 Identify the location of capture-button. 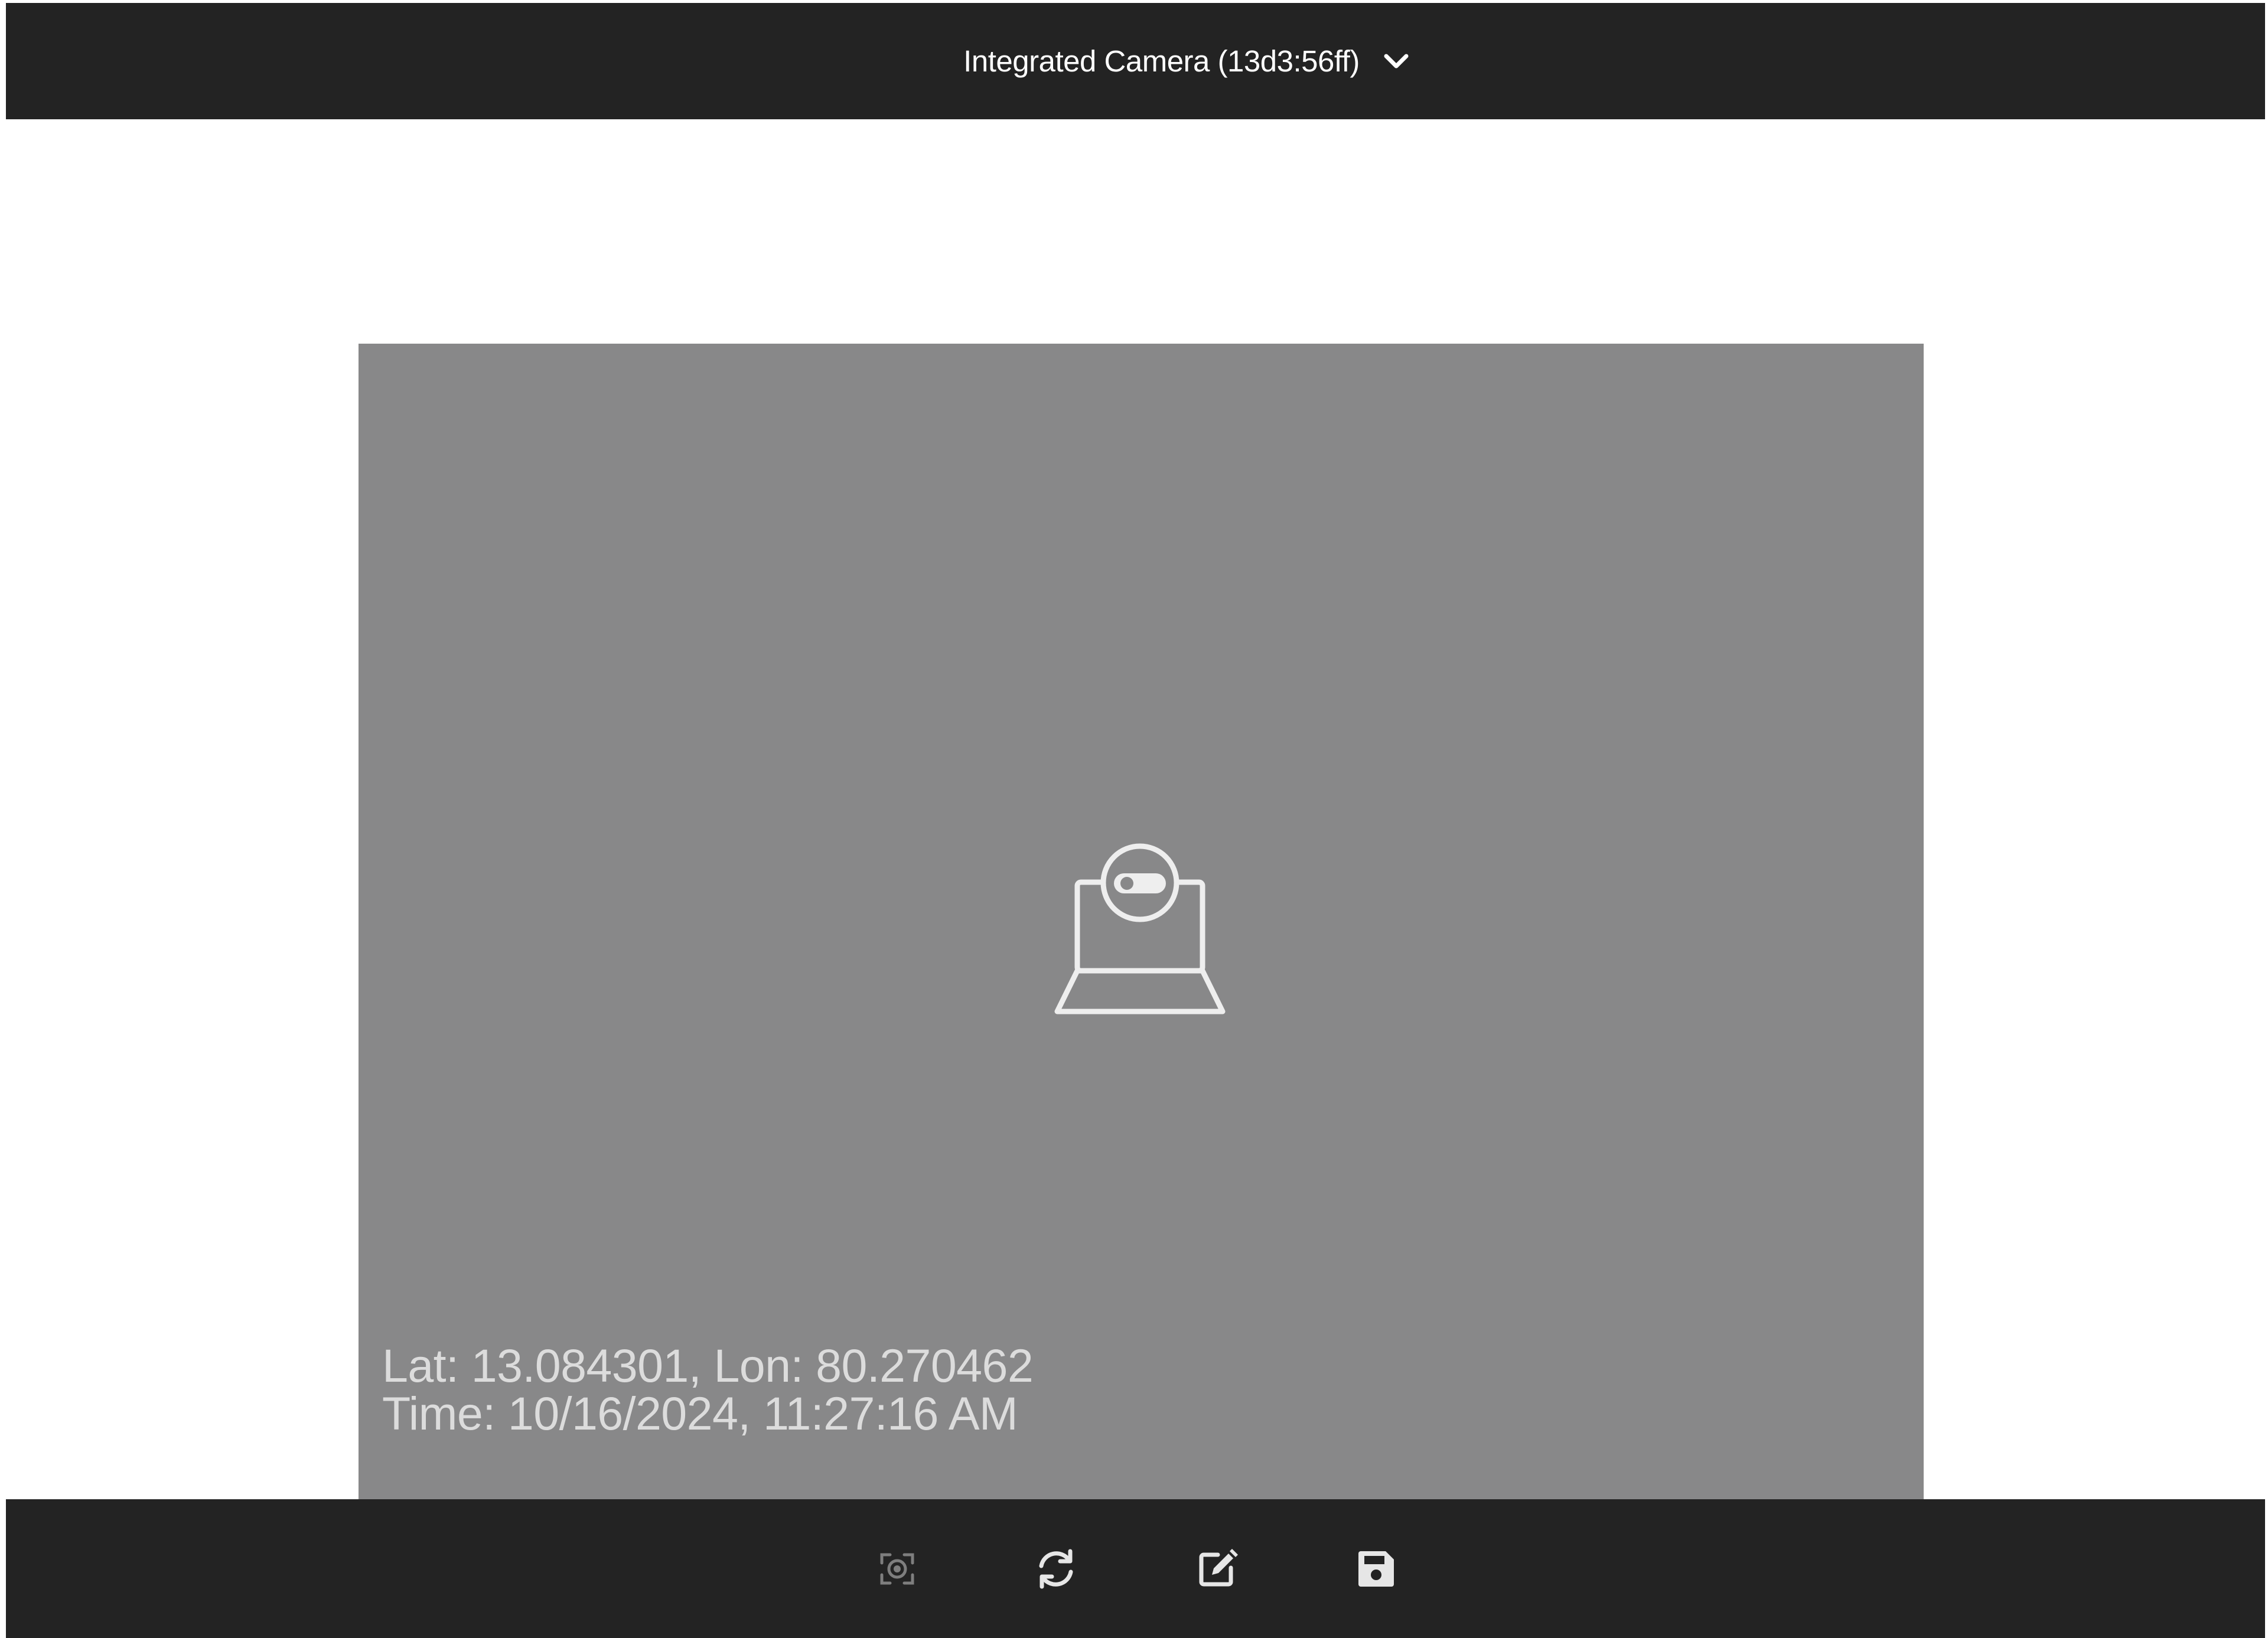
(897, 1569).